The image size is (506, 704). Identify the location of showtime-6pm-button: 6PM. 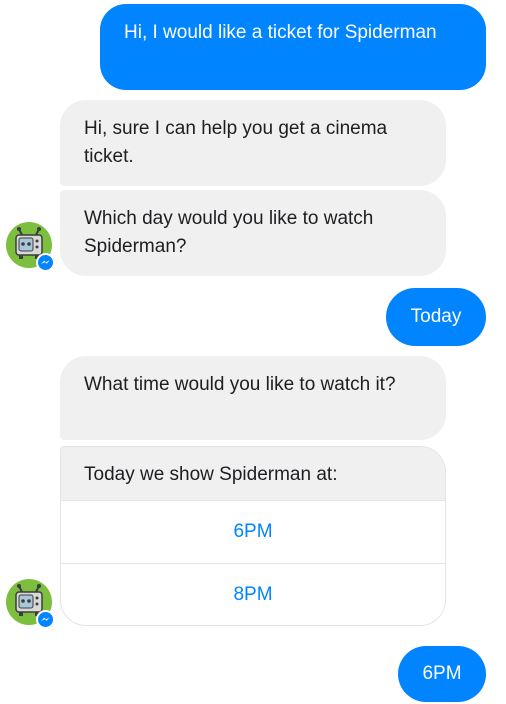
(253, 531).